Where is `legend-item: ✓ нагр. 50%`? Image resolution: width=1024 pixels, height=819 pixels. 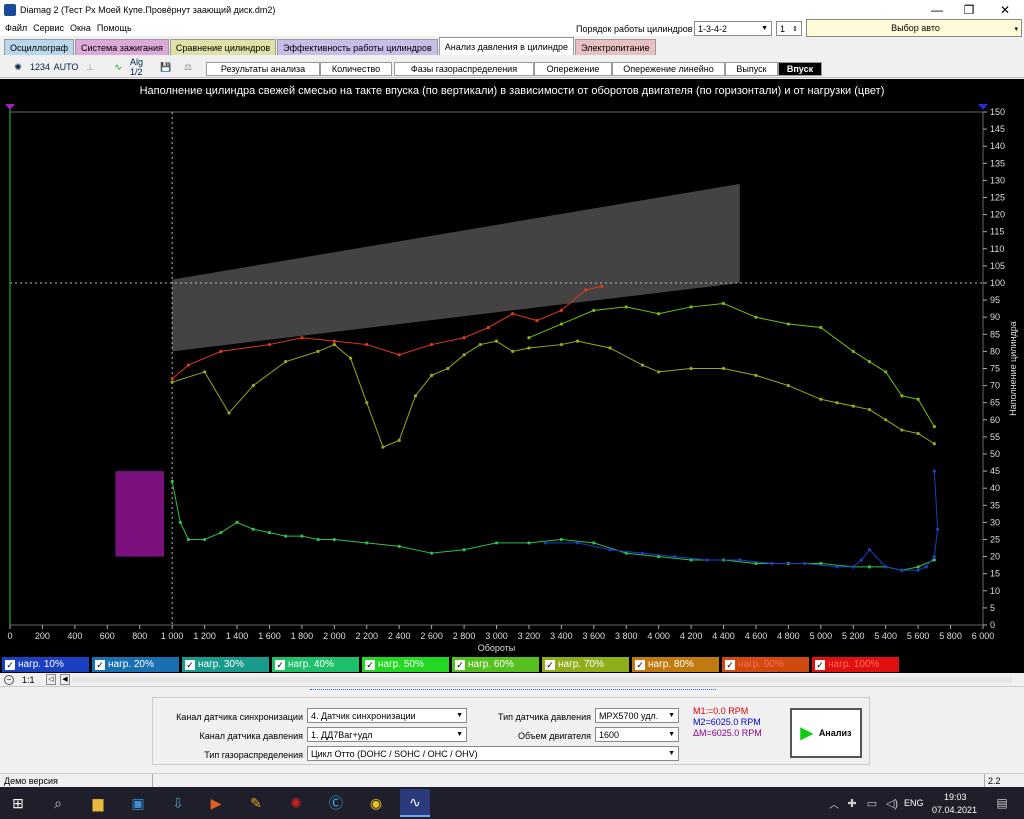
legend-item: ✓ нагр. 50% is located at coordinates (405, 664).